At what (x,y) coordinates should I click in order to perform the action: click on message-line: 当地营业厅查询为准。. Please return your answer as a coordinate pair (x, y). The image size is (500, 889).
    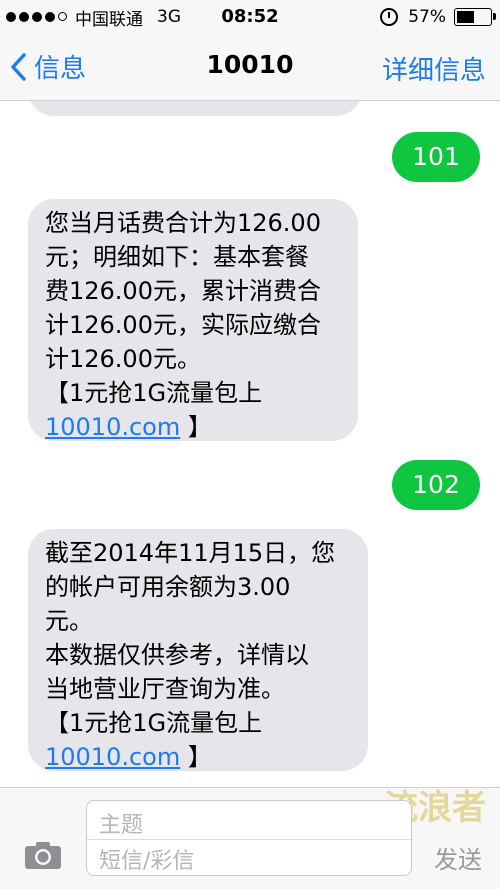
    Looking at the image, I should click on (165, 689).